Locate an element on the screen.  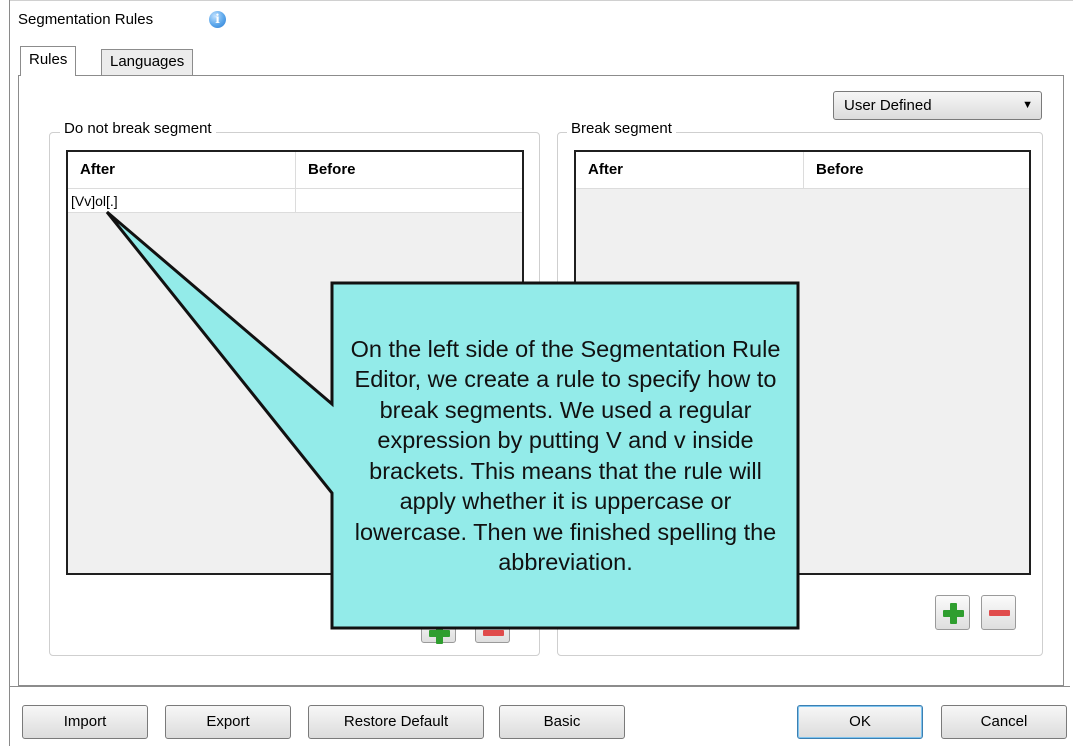
export-button: Export is located at coordinates (228, 722).